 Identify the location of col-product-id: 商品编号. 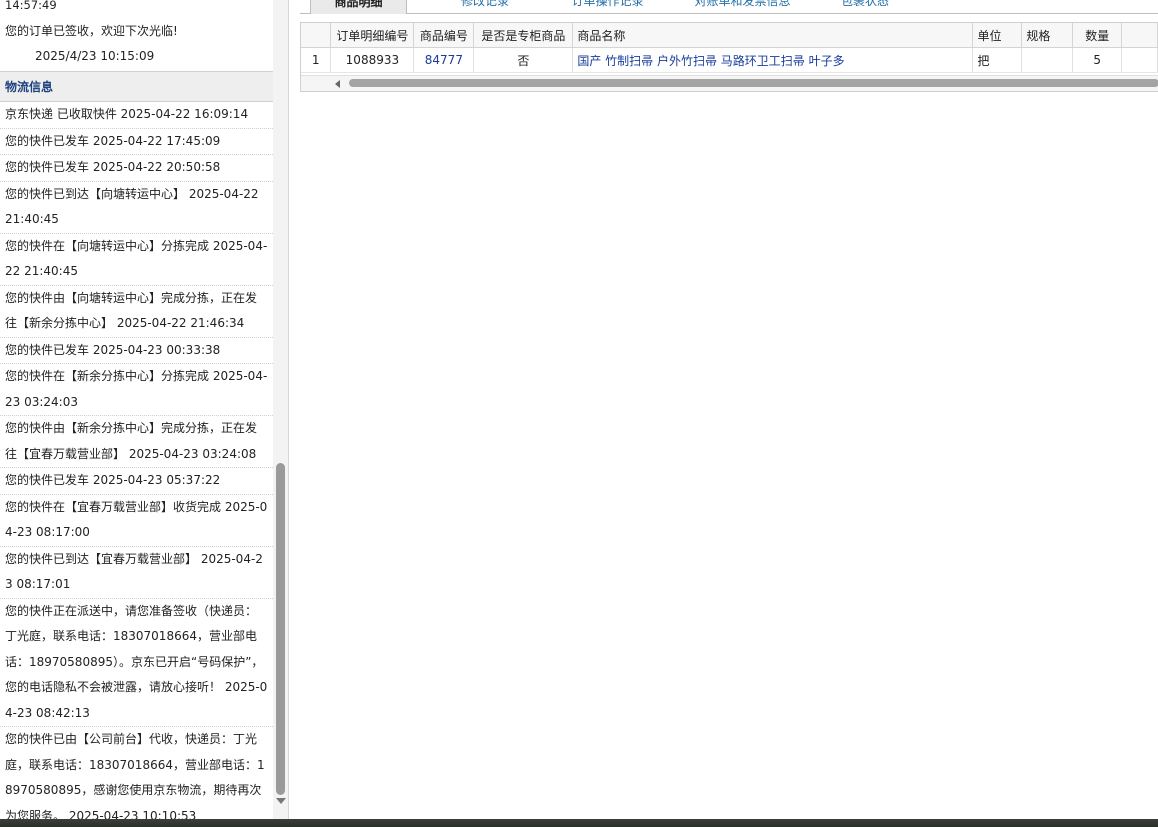
(444, 35).